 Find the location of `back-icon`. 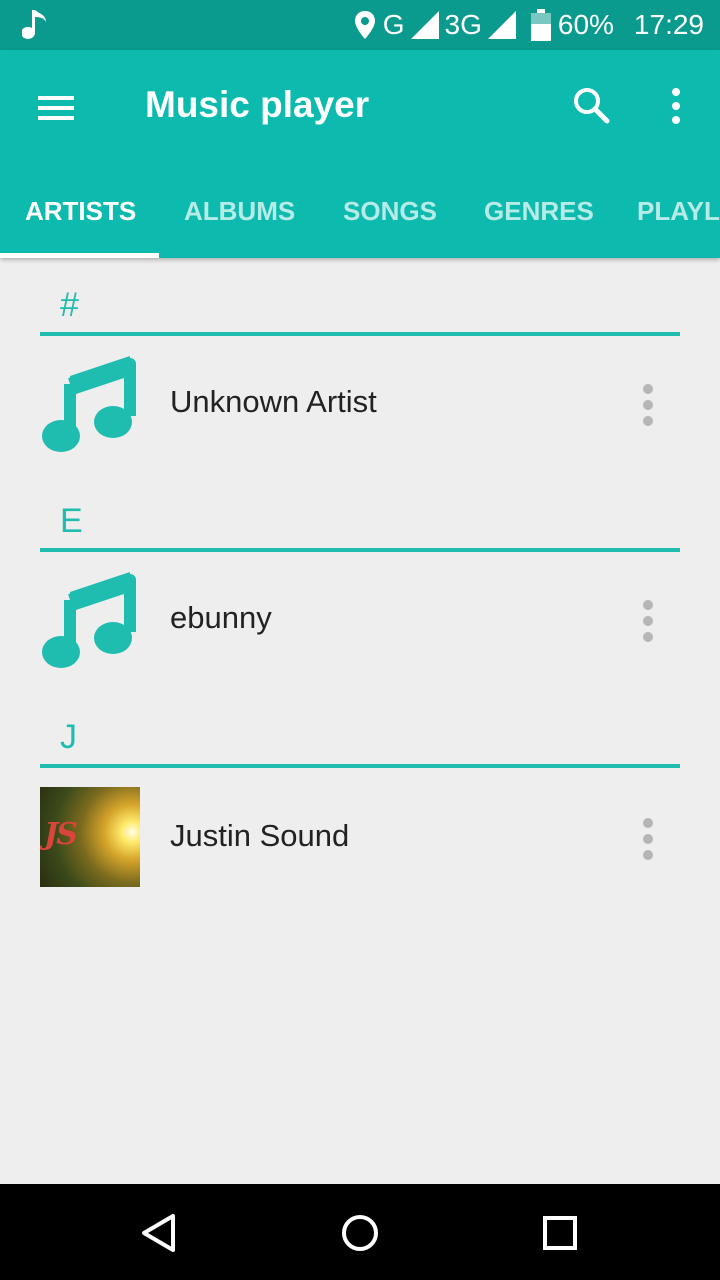

back-icon is located at coordinates (160, 1233).